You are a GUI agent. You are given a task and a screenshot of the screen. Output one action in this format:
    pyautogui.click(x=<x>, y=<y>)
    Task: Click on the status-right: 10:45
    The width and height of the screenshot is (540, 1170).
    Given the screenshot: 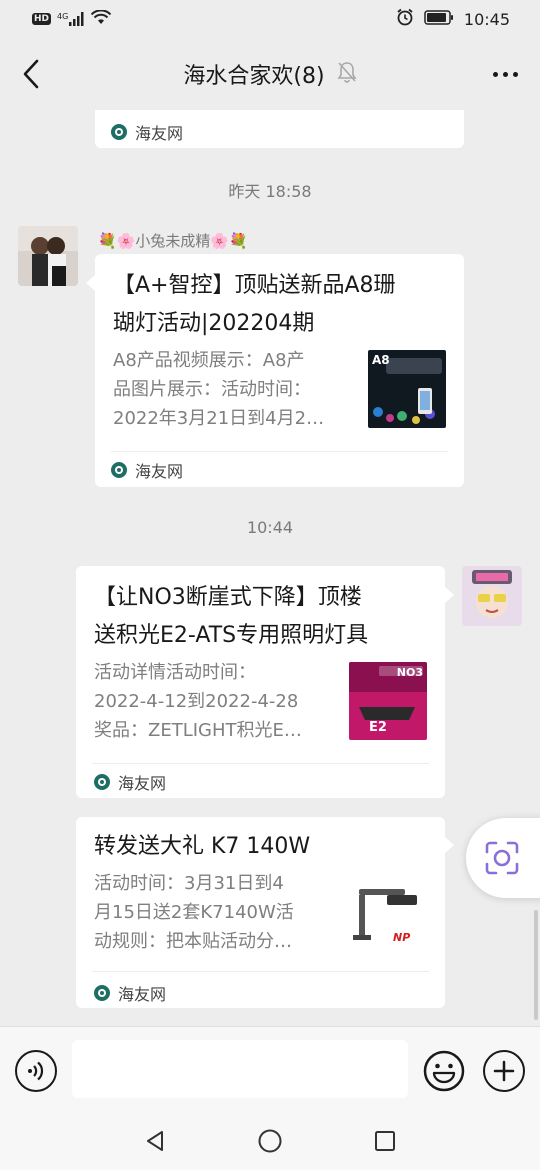 What is the action you would take?
    pyautogui.click(x=453, y=19)
    